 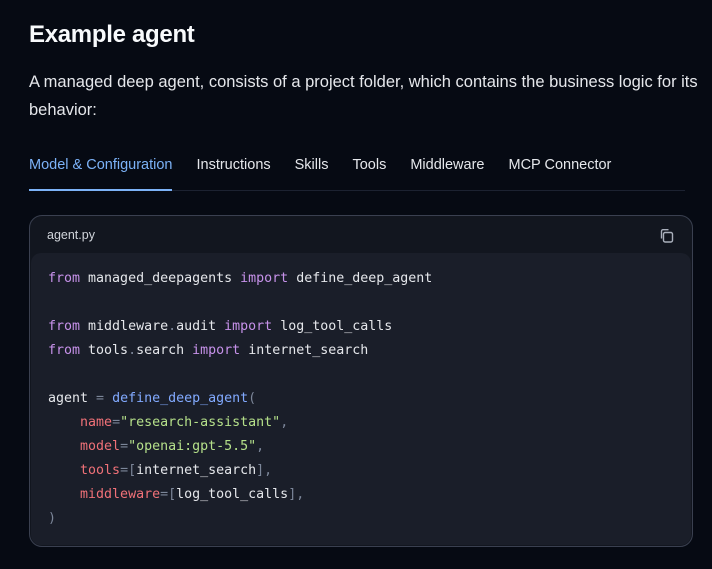 What do you see at coordinates (361, 423) in the screenshot?
I see `code-line: name="research-assistant",` at bounding box center [361, 423].